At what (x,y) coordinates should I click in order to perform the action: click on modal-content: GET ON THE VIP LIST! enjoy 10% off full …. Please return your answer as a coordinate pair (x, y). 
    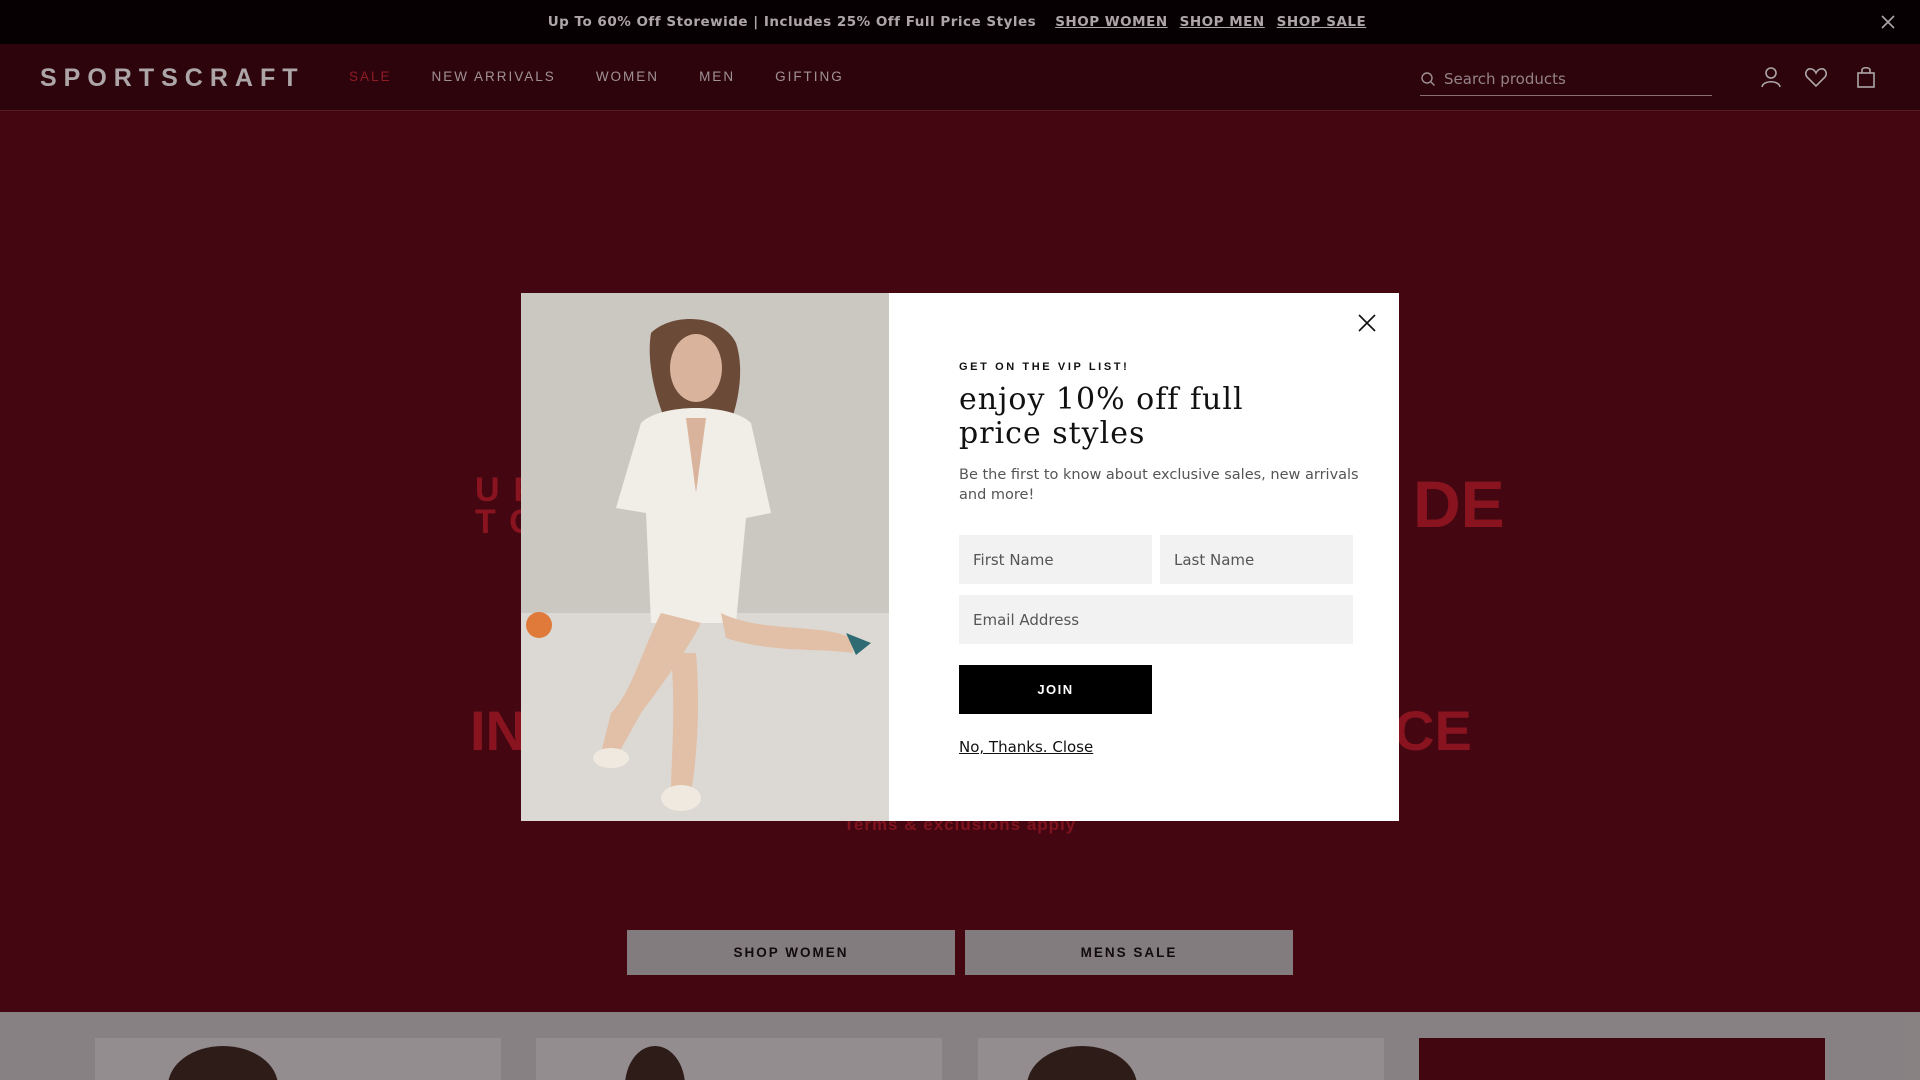
    Looking at the image, I should click on (1144, 557).